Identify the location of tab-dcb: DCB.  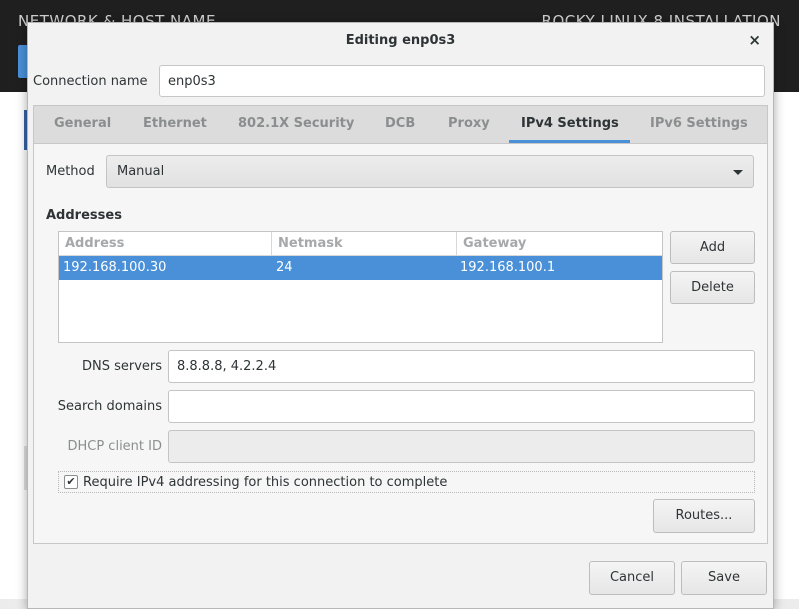
(400, 123).